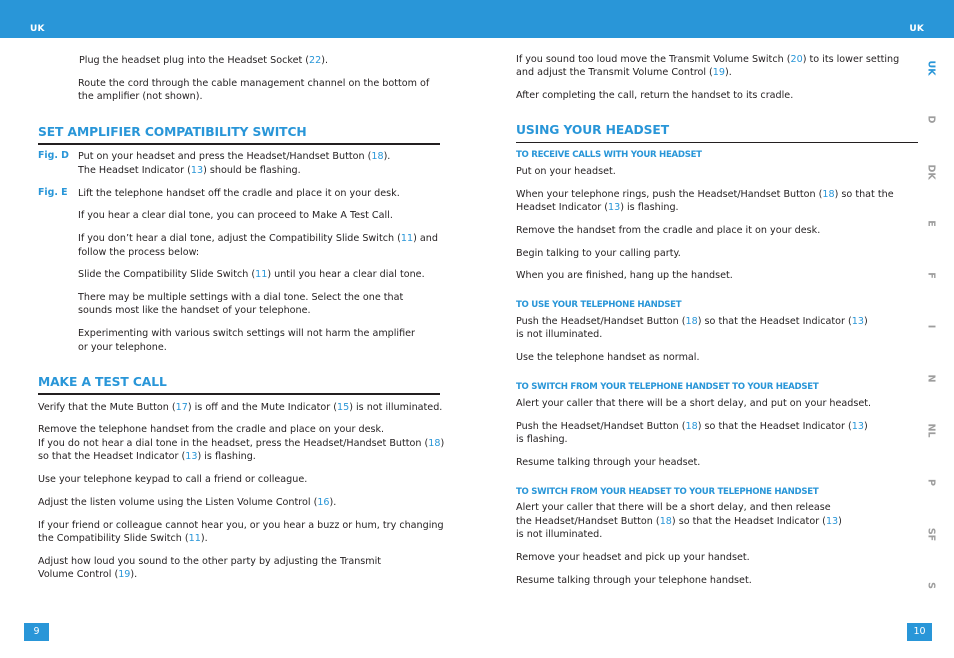 Image resolution: width=954 pixels, height=658 pixels. What do you see at coordinates (608, 357) in the screenshot?
I see `paragraph-line: Use the telephone handset as normal.` at bounding box center [608, 357].